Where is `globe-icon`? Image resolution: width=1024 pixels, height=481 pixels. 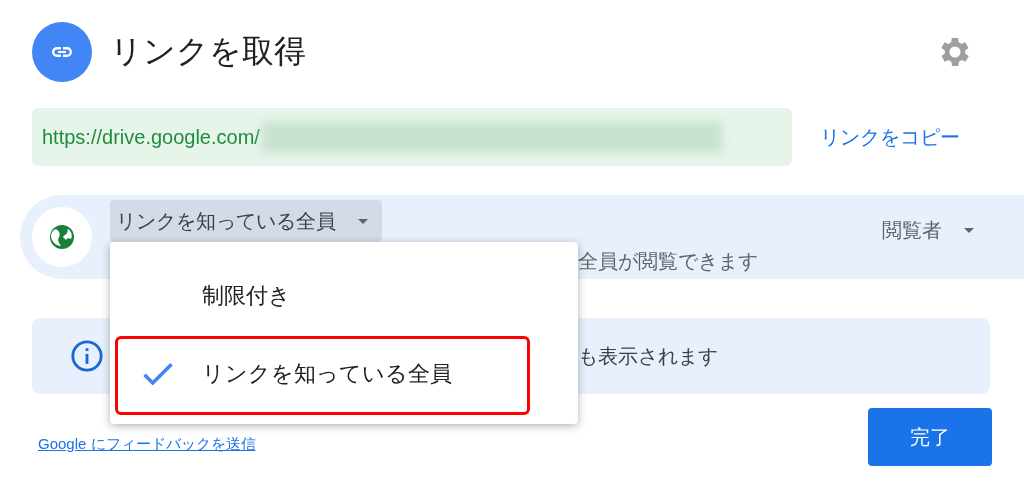
globe-icon is located at coordinates (62, 237).